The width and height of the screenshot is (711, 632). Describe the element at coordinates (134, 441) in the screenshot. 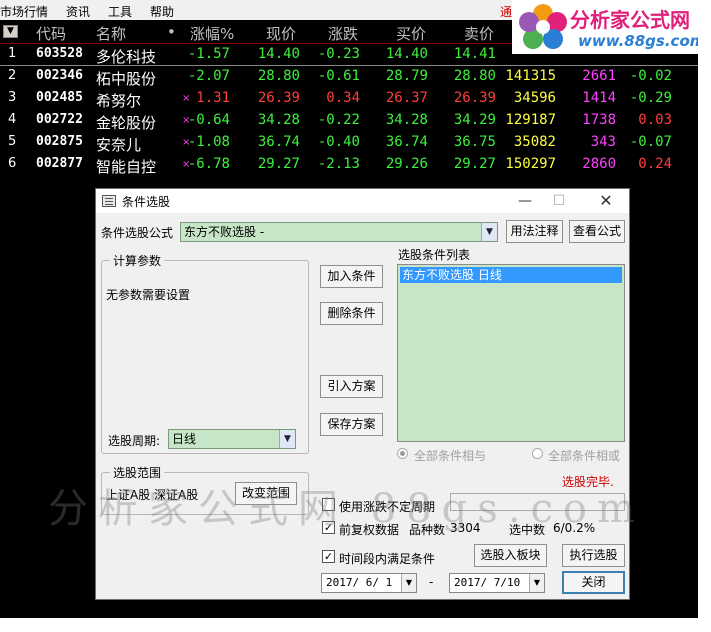

I see `period-label: 选股周期:` at that location.